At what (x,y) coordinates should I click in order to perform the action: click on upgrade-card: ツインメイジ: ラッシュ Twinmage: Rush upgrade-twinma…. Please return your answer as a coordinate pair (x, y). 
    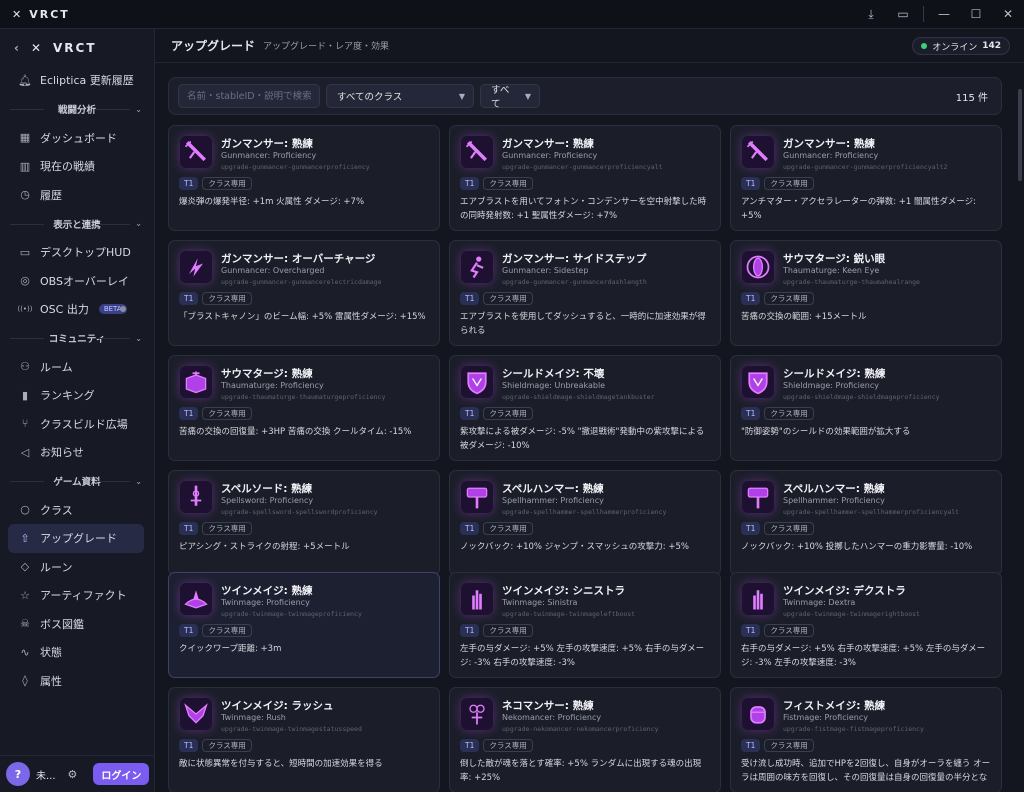
    Looking at the image, I should click on (304, 739).